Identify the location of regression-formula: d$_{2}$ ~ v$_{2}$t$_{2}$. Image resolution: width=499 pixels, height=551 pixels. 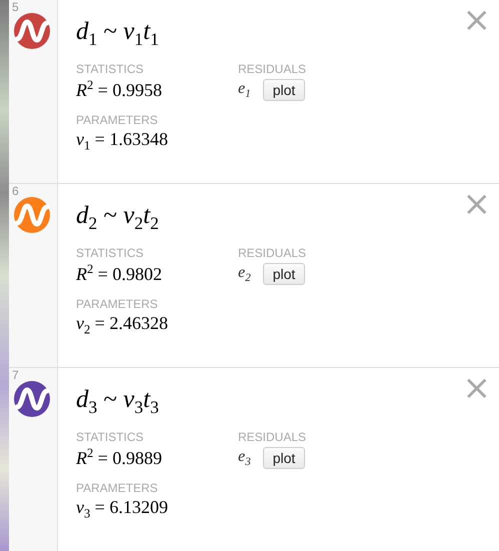
(117, 218).